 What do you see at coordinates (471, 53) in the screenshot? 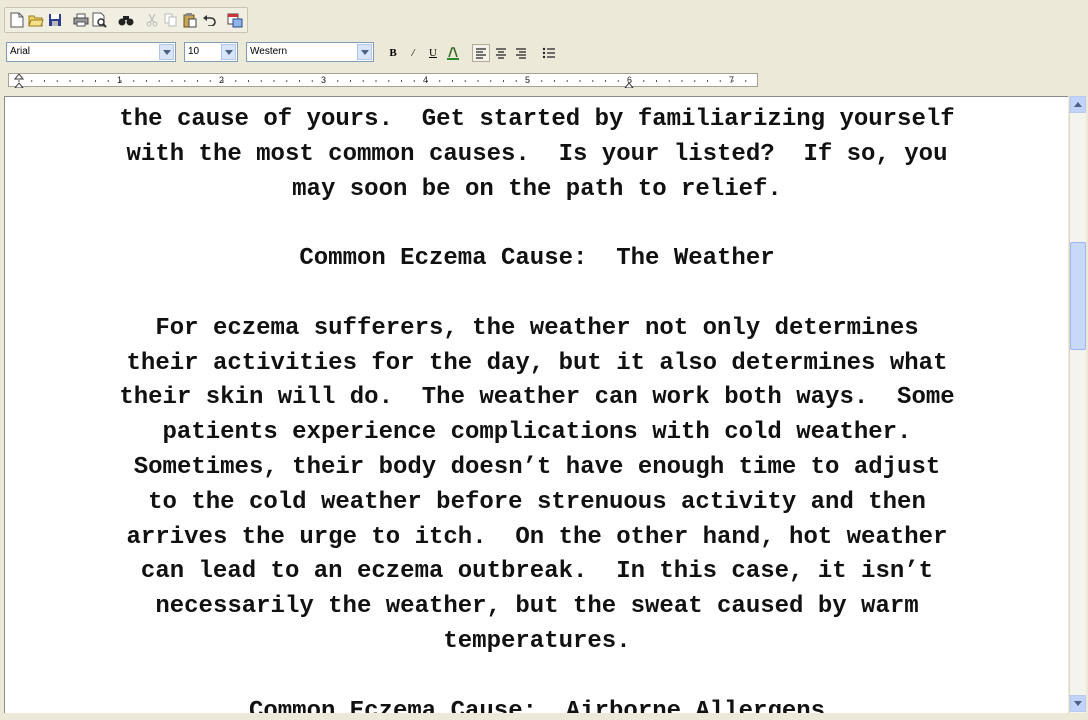
I see `format-buttons: B / U left center right bullets` at bounding box center [471, 53].